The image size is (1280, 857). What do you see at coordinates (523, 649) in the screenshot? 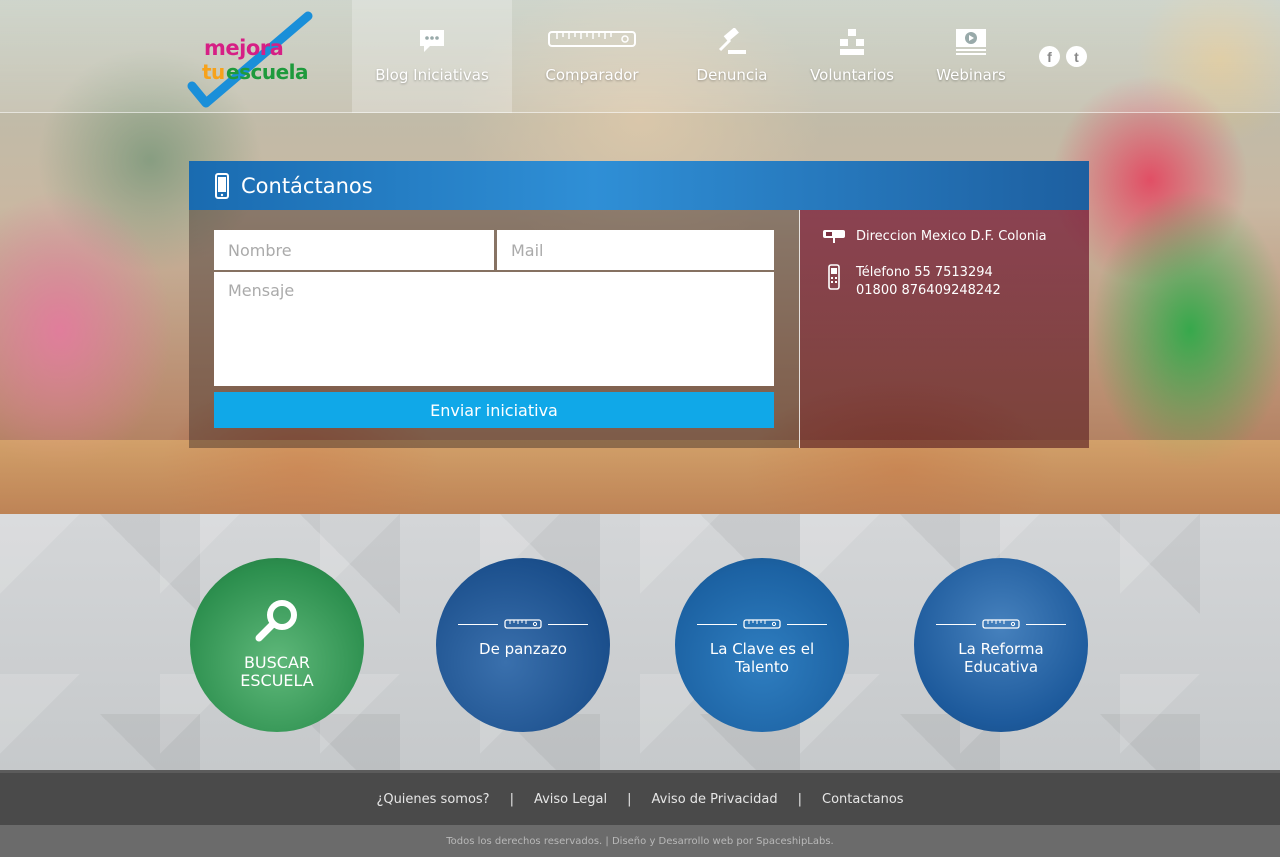
I see `circle-title: De panzazo` at bounding box center [523, 649].